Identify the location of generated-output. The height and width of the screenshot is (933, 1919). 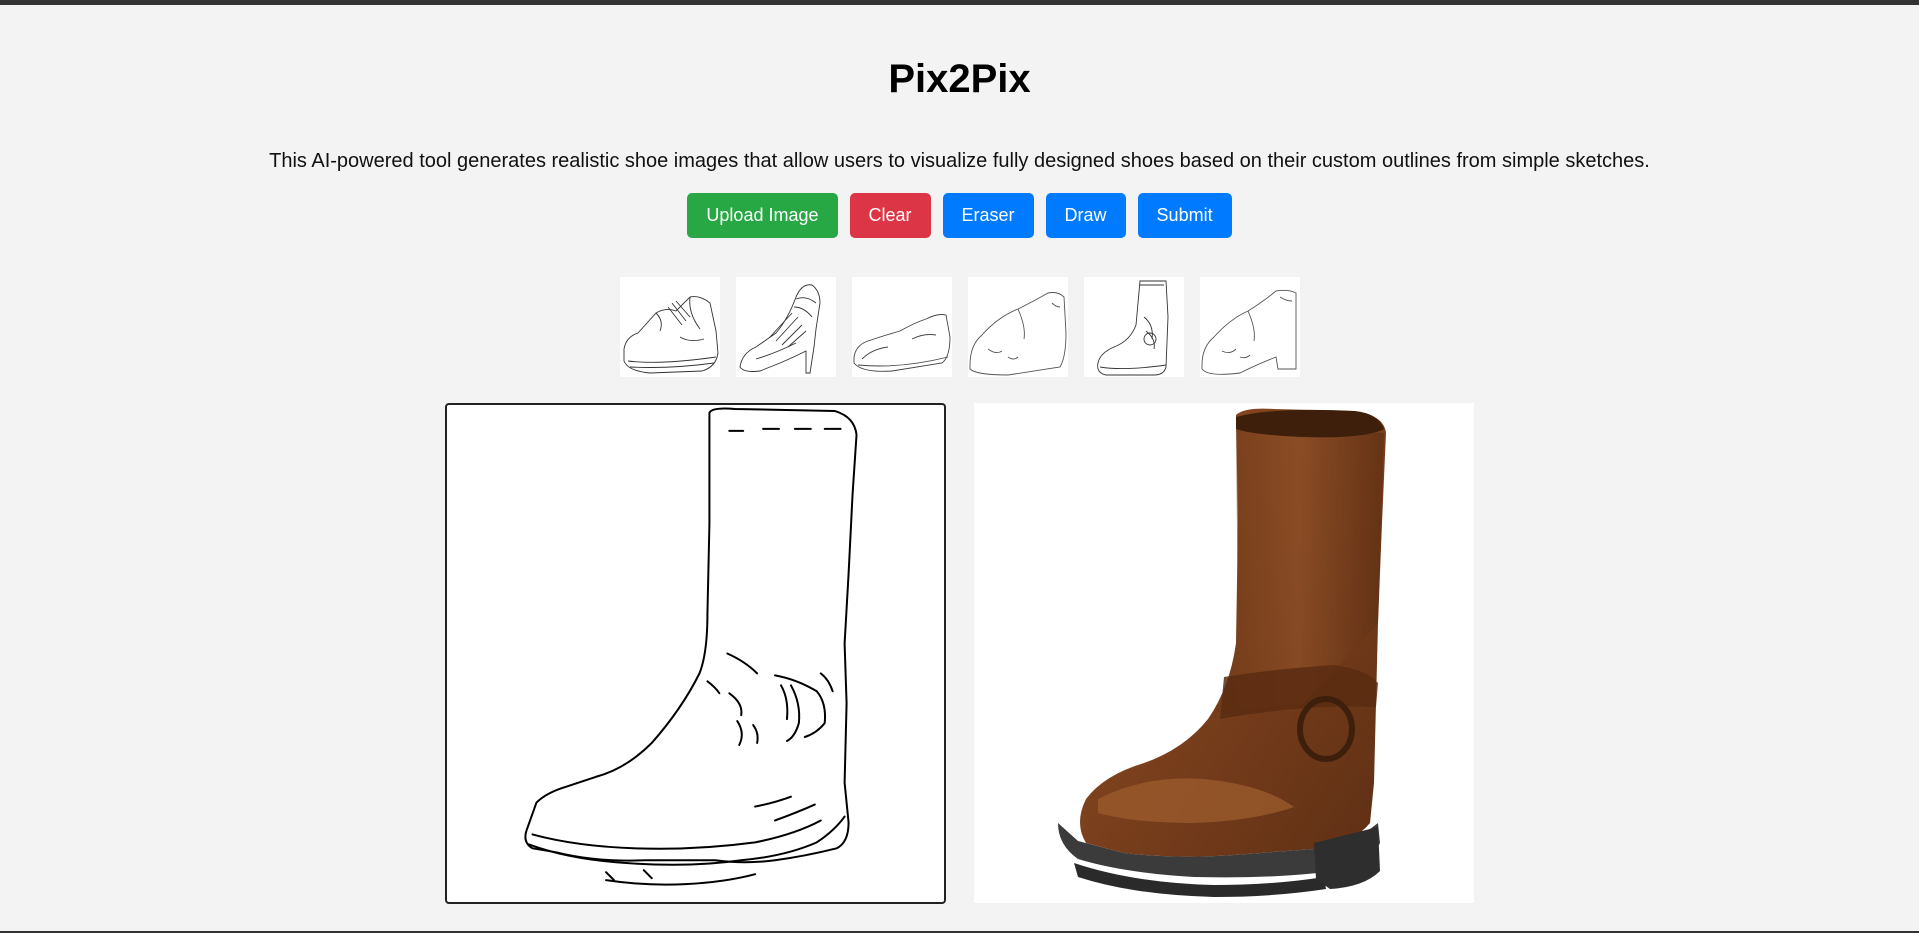
(1224, 653).